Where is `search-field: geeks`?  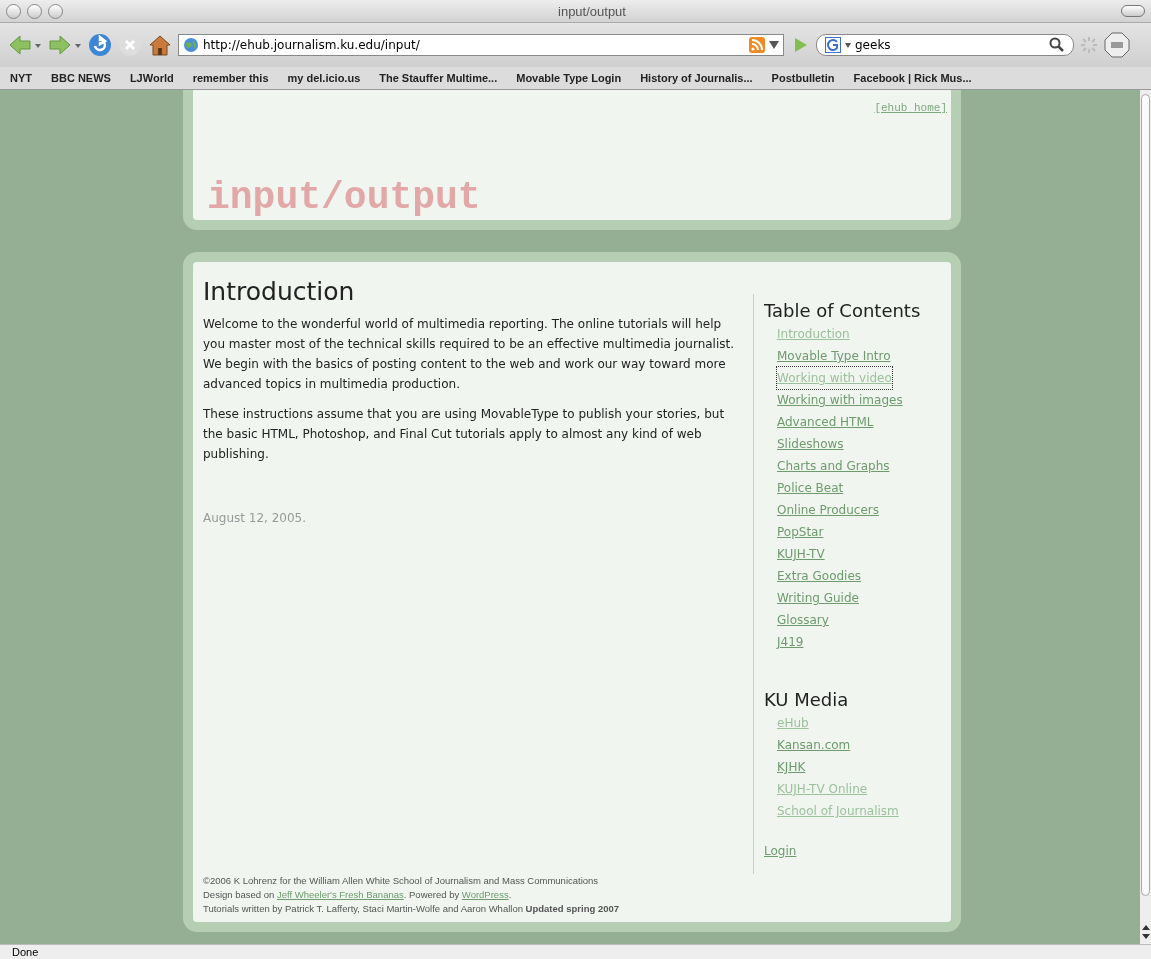 search-field: geeks is located at coordinates (945, 45).